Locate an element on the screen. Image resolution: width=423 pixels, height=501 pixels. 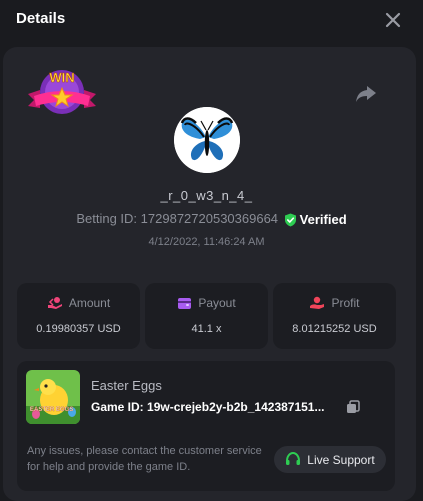
live-support-label: Live Support is located at coordinates (341, 459).